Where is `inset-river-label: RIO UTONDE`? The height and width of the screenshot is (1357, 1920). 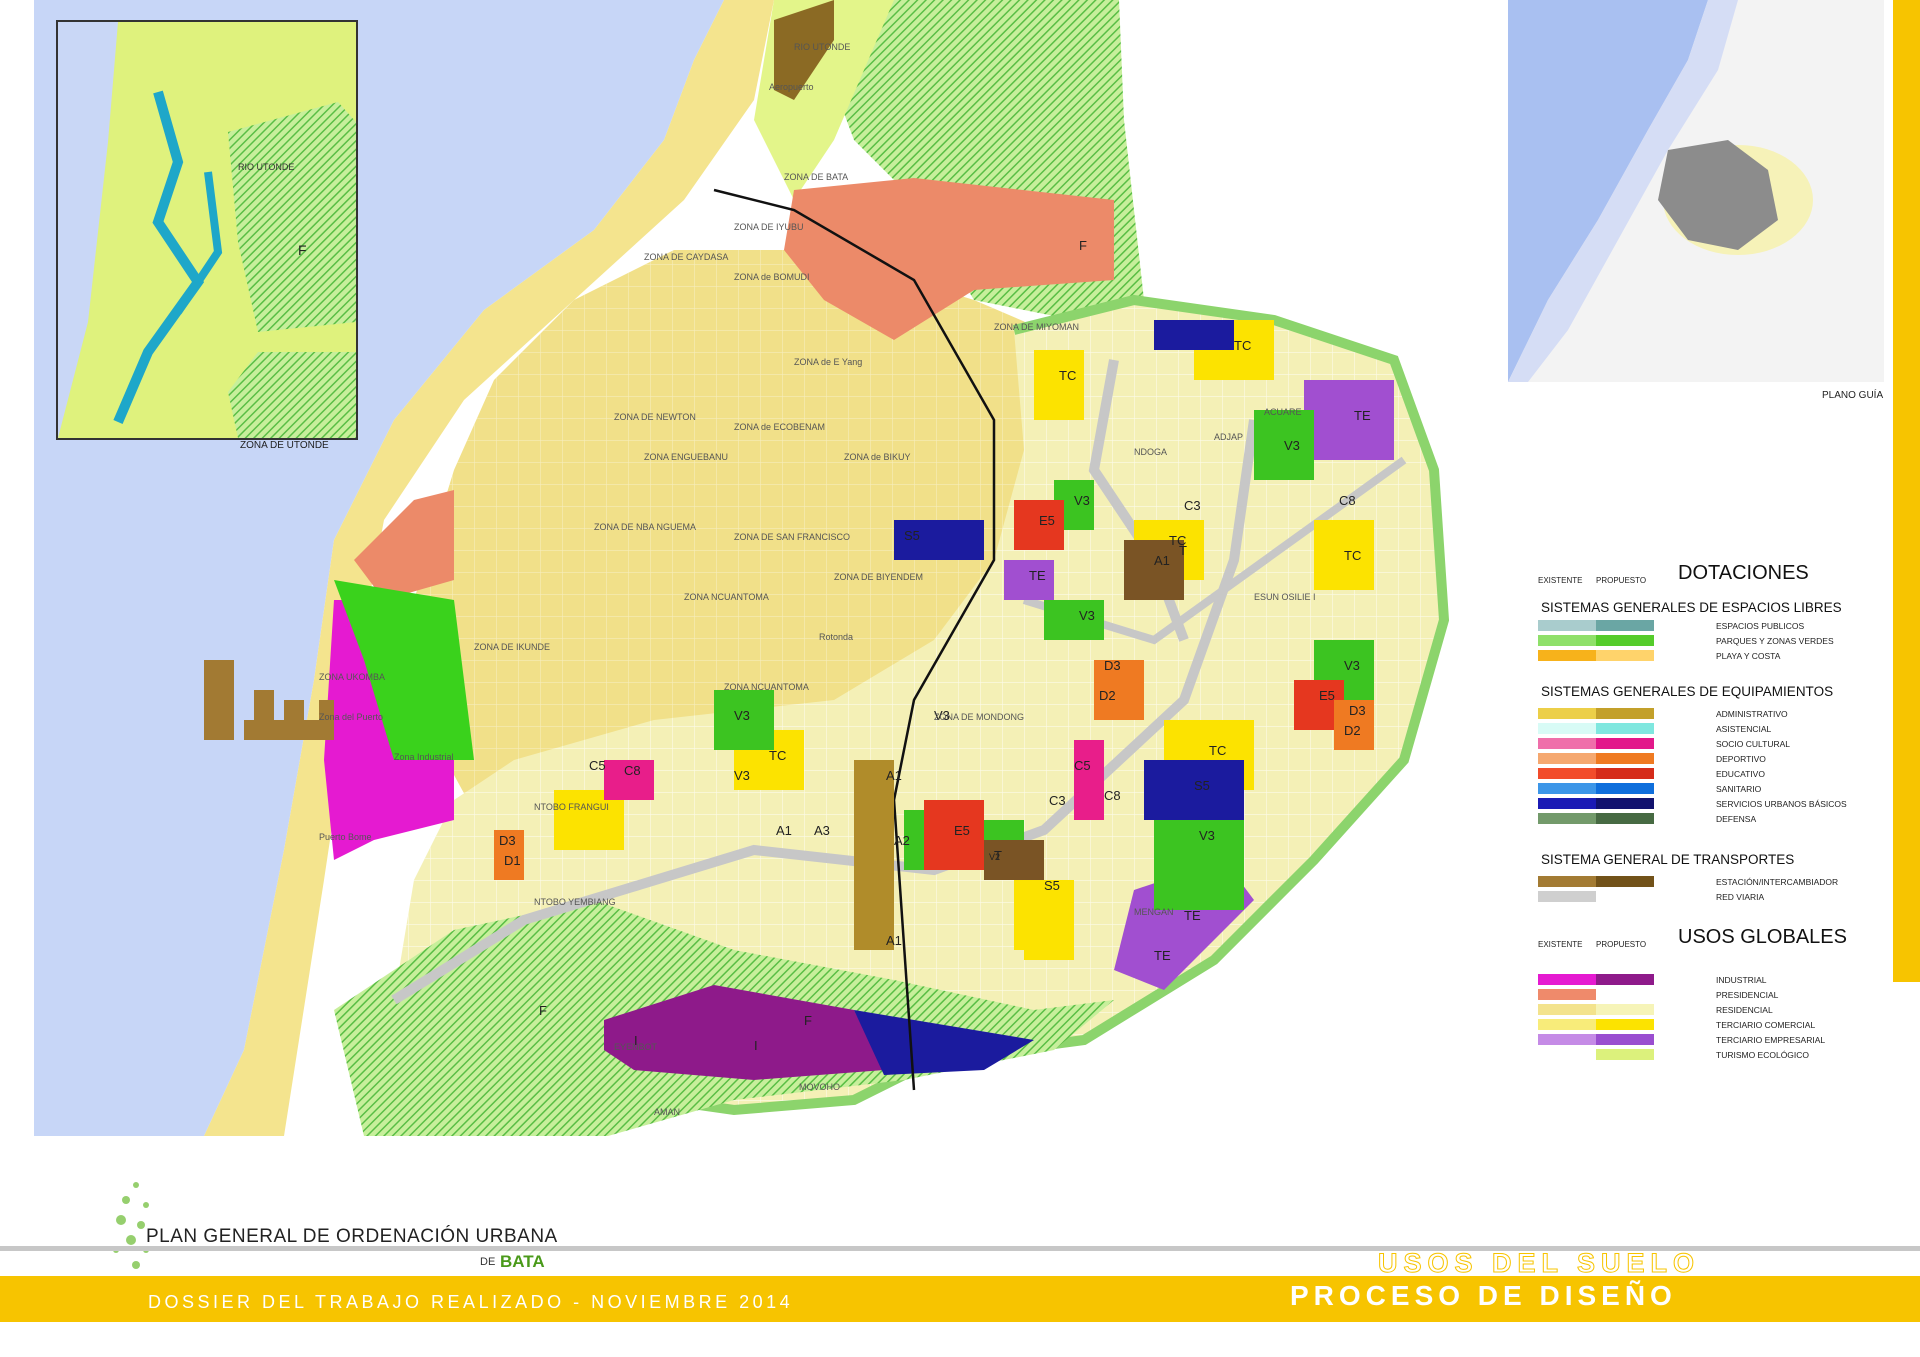
inset-river-label: RIO UTONDE is located at coordinates (266, 167).